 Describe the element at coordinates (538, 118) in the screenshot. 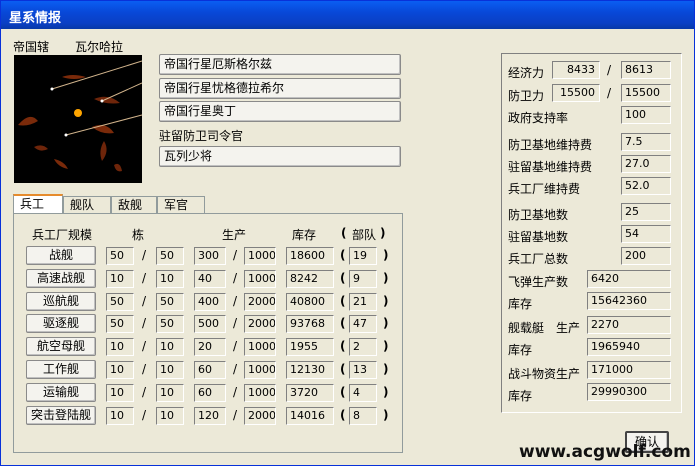

I see `support-label: 政府支持率` at that location.